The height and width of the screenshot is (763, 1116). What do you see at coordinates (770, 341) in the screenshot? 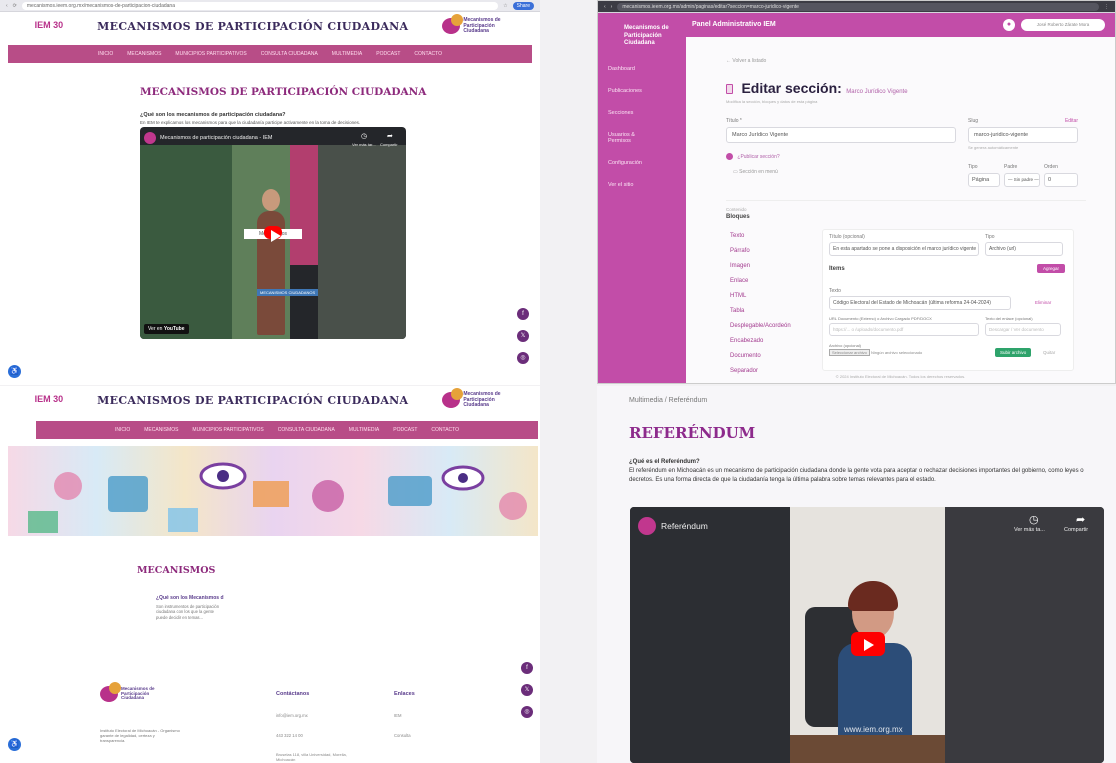
I see `block-type-item: Encabezado` at bounding box center [770, 341].